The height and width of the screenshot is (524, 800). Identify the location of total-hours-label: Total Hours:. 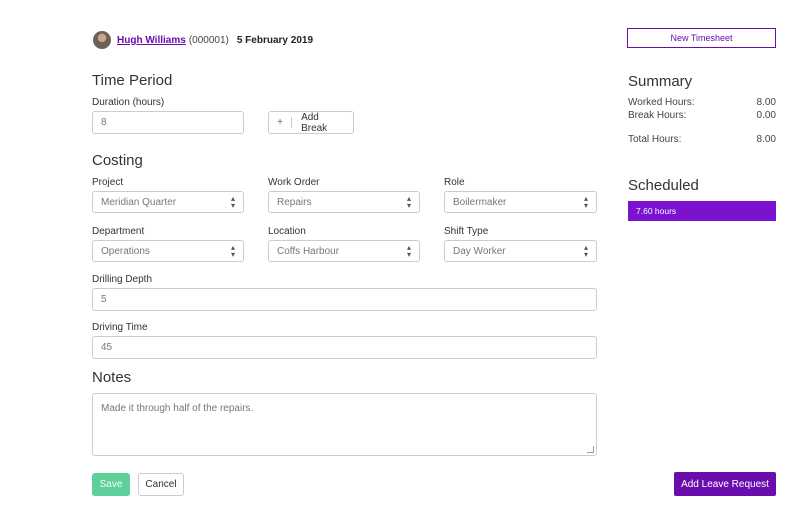
(655, 139).